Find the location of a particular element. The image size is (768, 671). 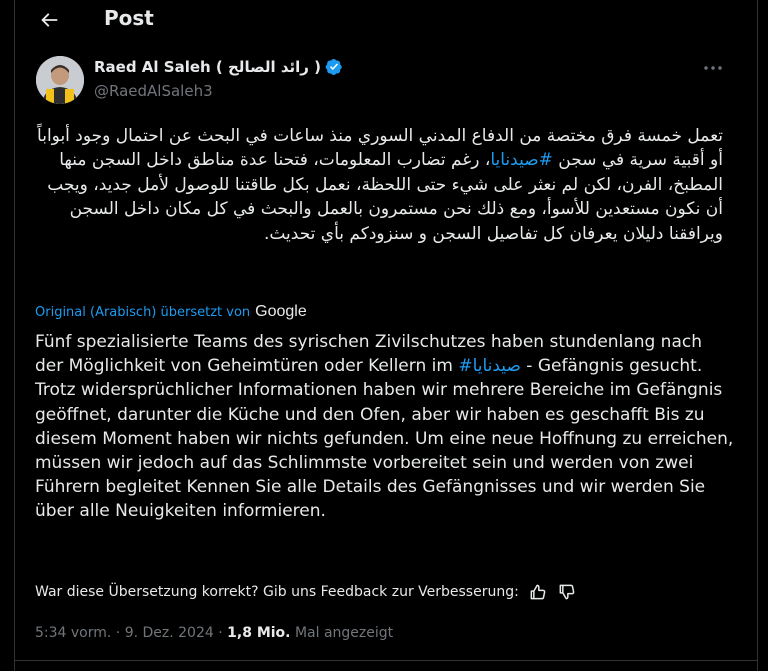

thumbs-down-icon is located at coordinates (567, 592).